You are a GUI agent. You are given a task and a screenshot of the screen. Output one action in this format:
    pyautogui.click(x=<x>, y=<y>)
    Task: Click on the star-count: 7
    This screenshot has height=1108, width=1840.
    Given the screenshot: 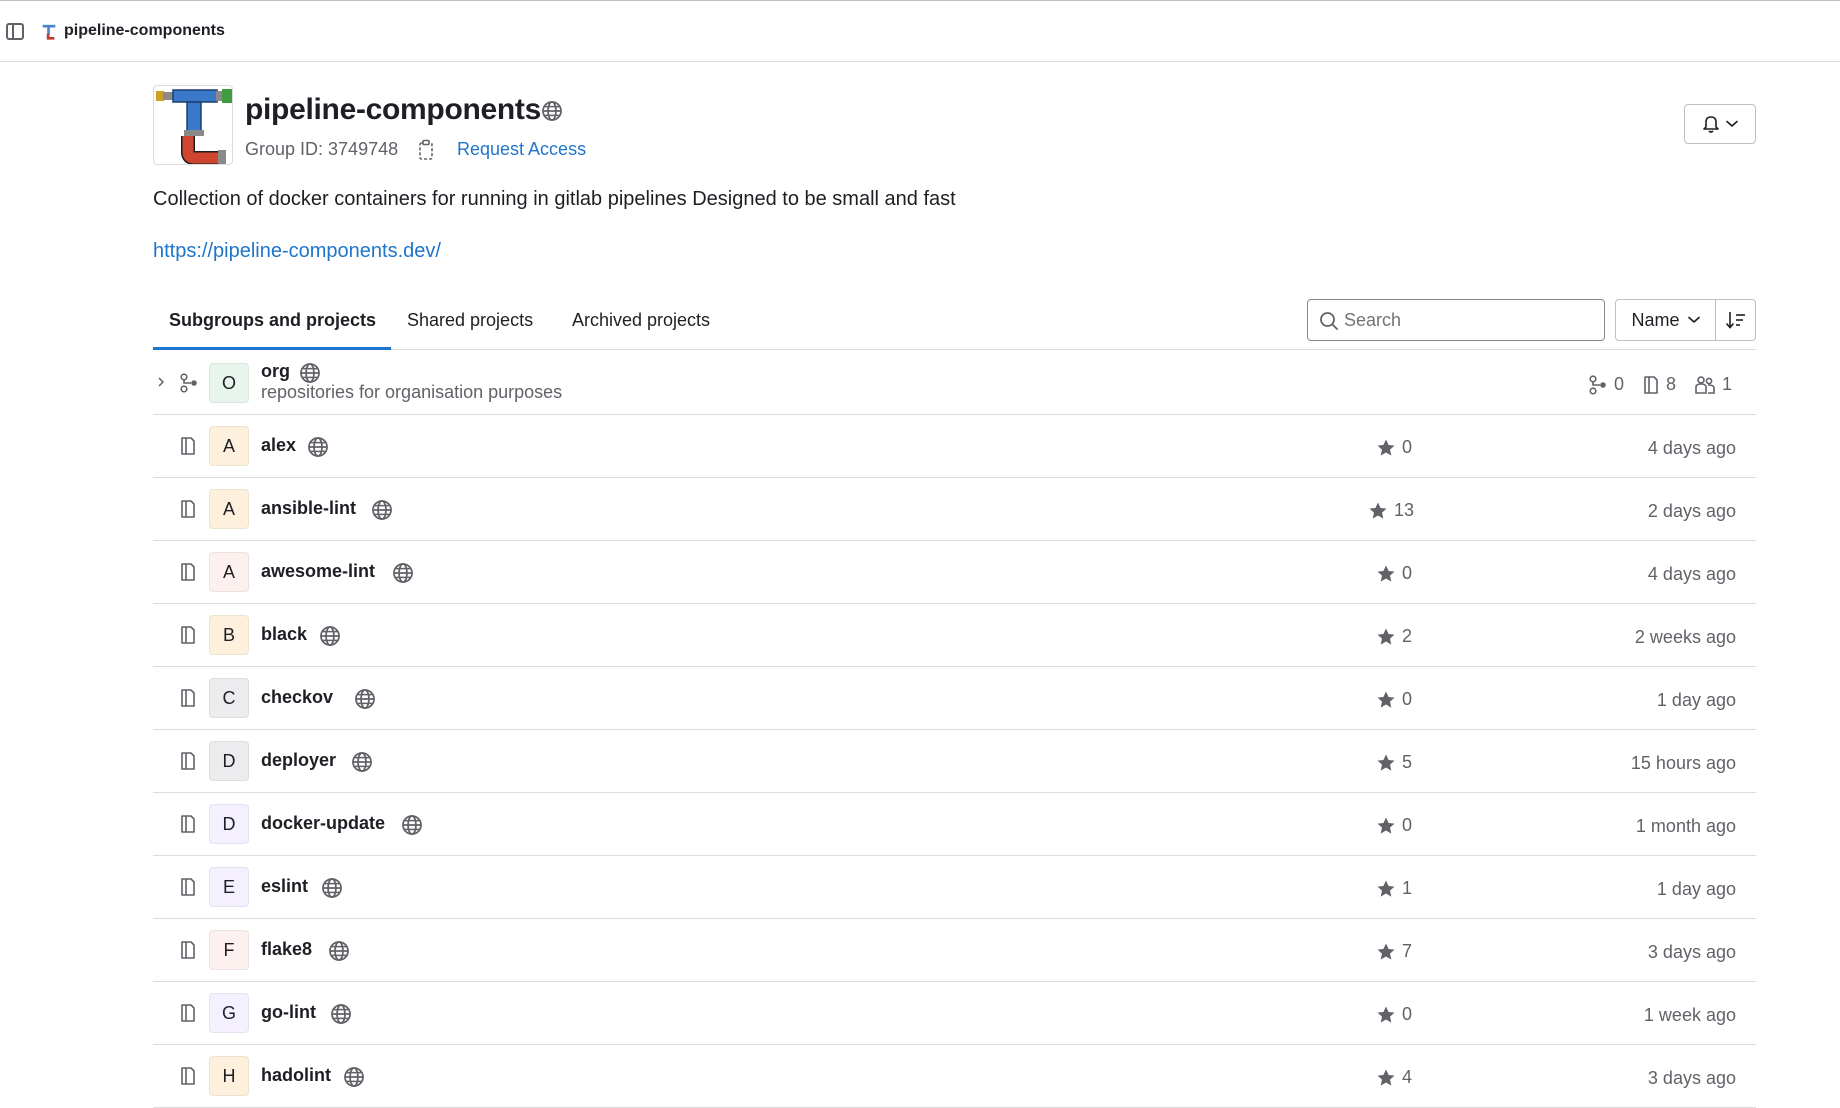 What is the action you would take?
    pyautogui.click(x=1394, y=951)
    